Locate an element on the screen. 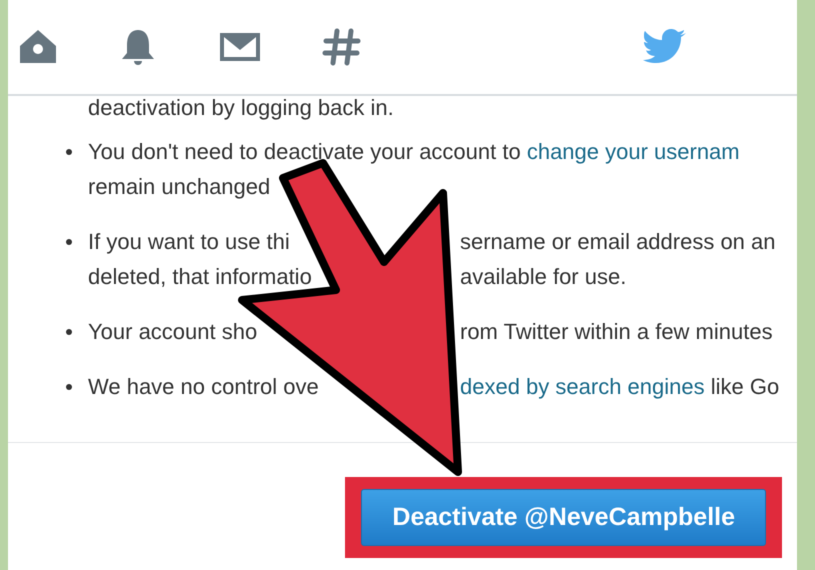  bird-icon is located at coordinates (665, 47).